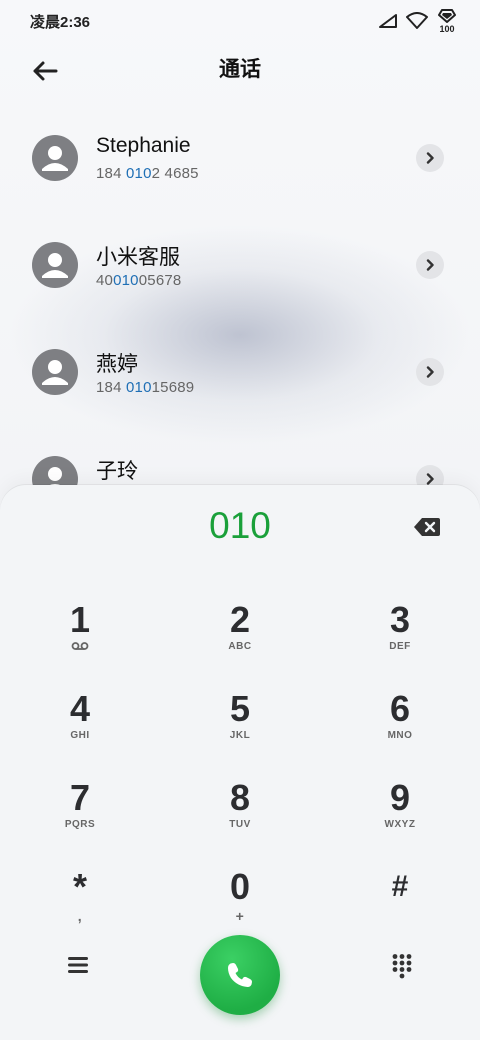  I want to click on dial-input: 010, so click(240, 526).